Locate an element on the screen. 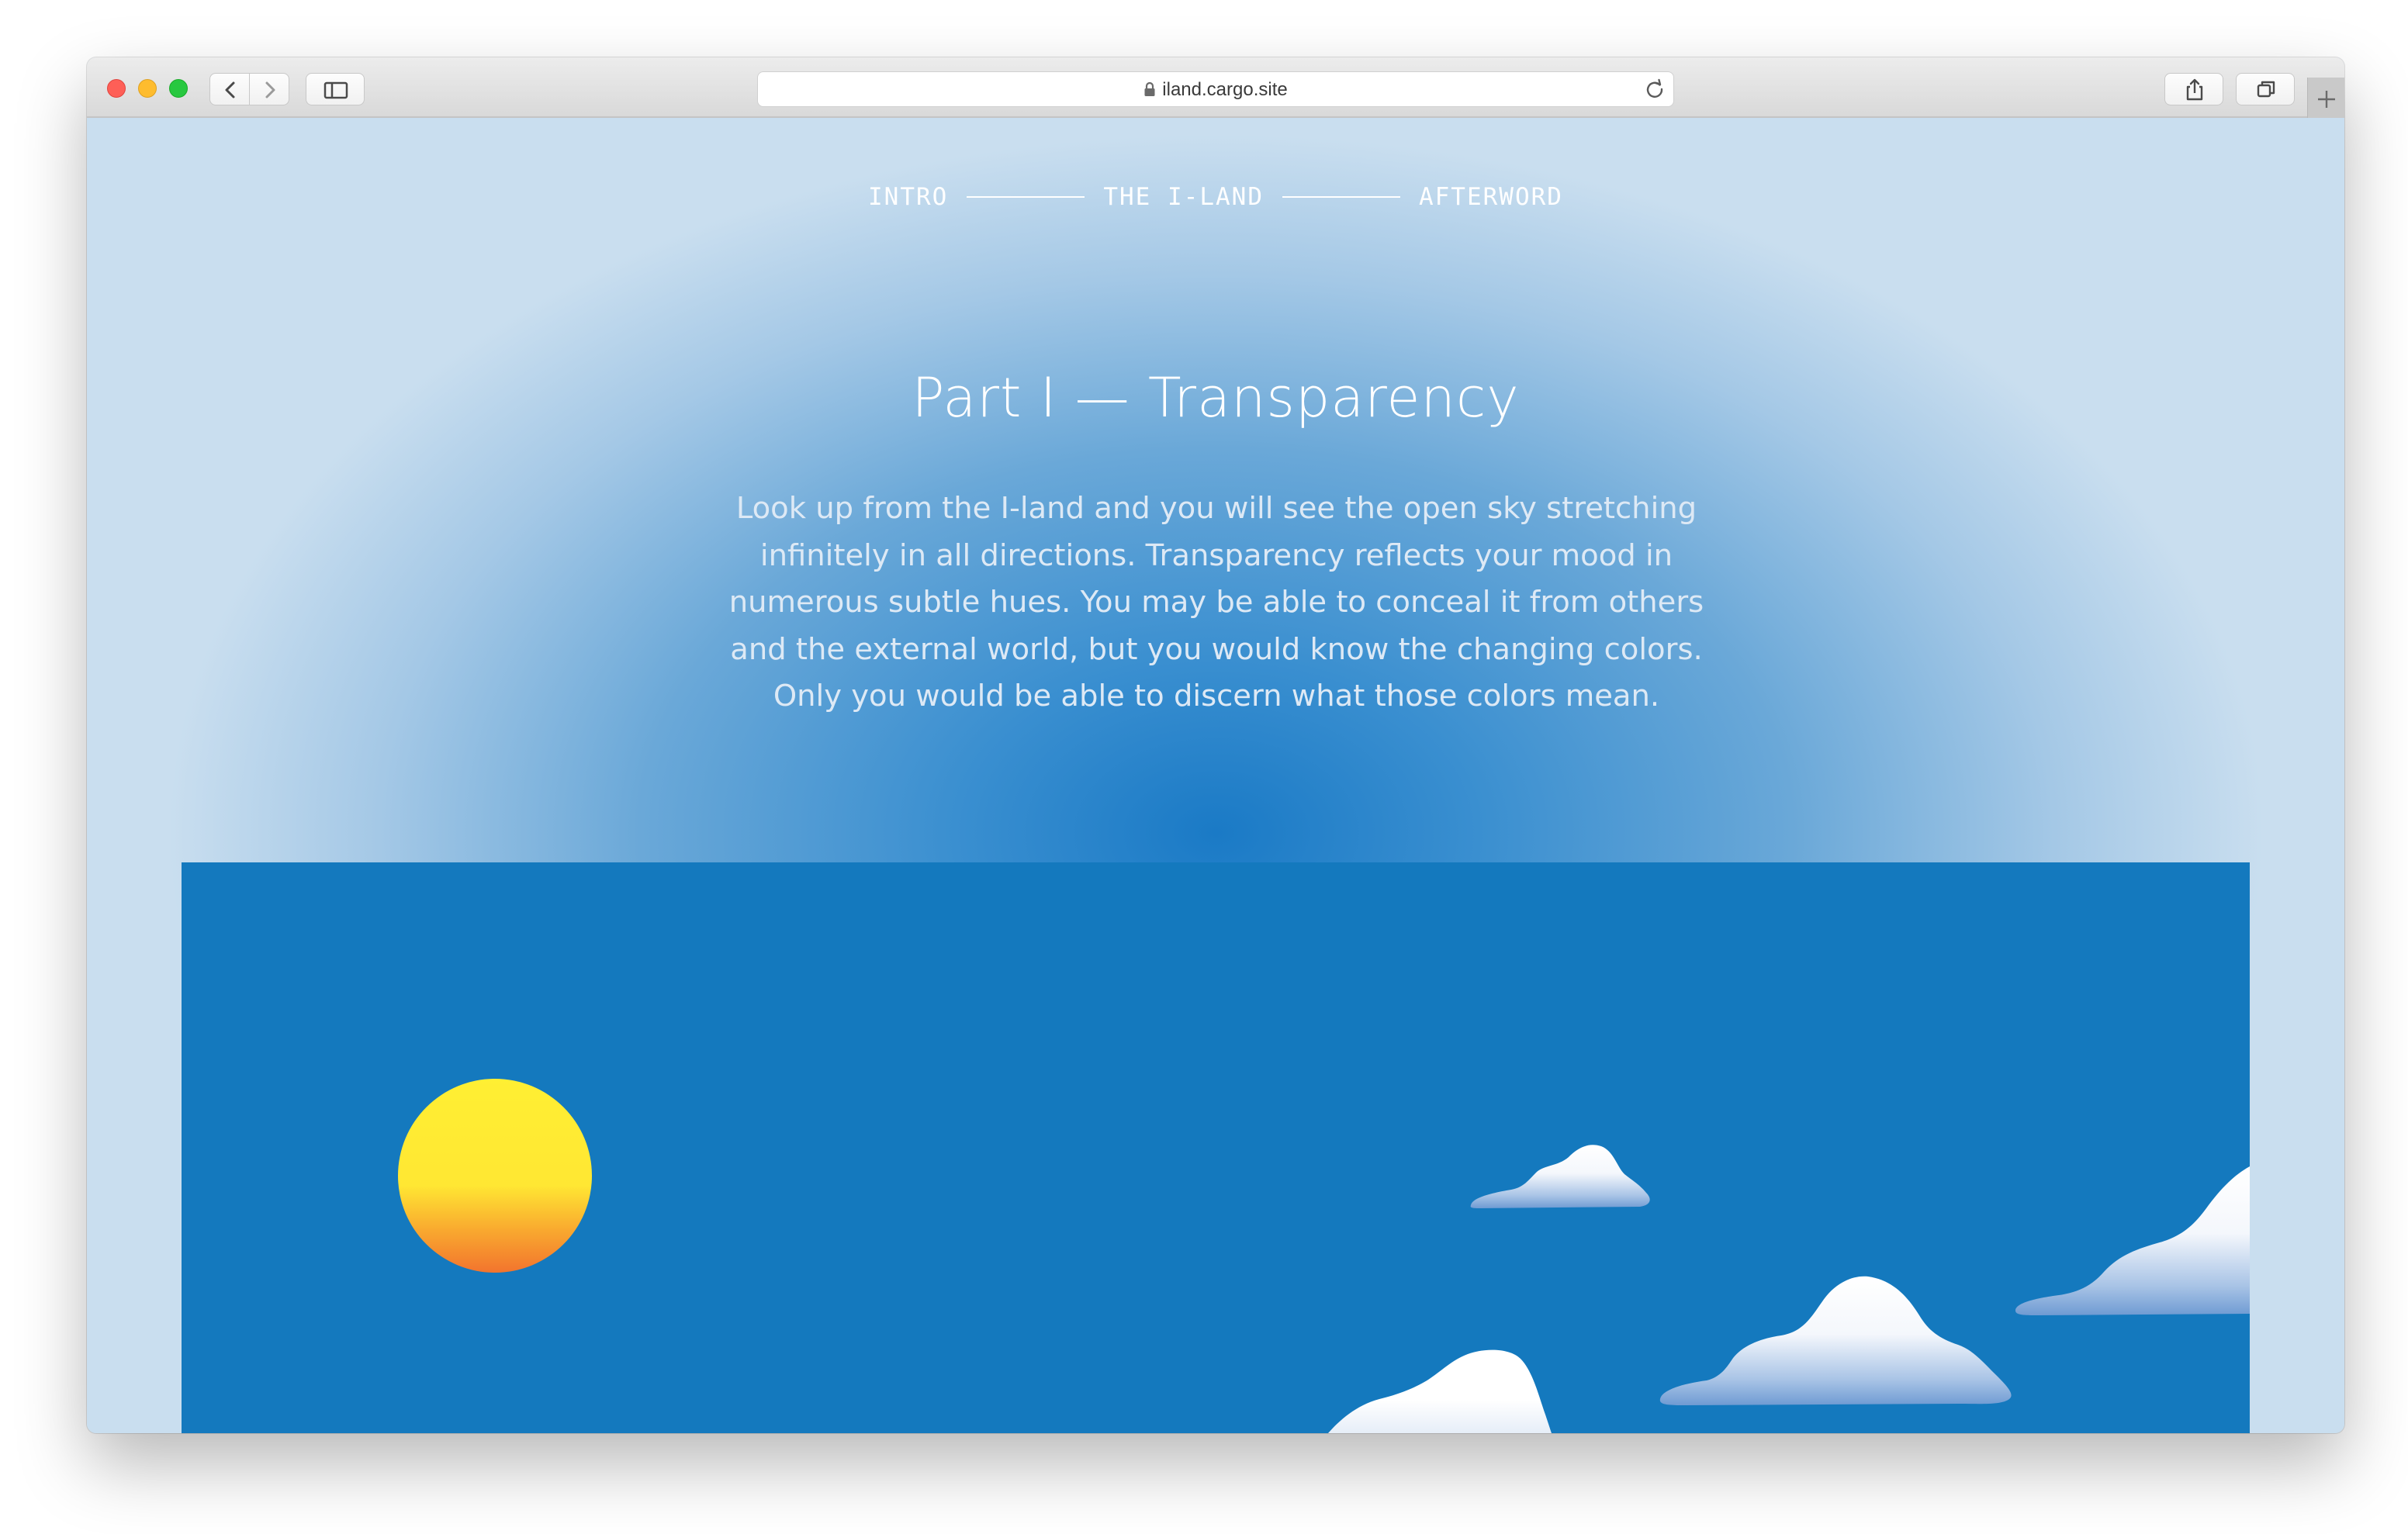  lock-icon is located at coordinates (1149, 88).